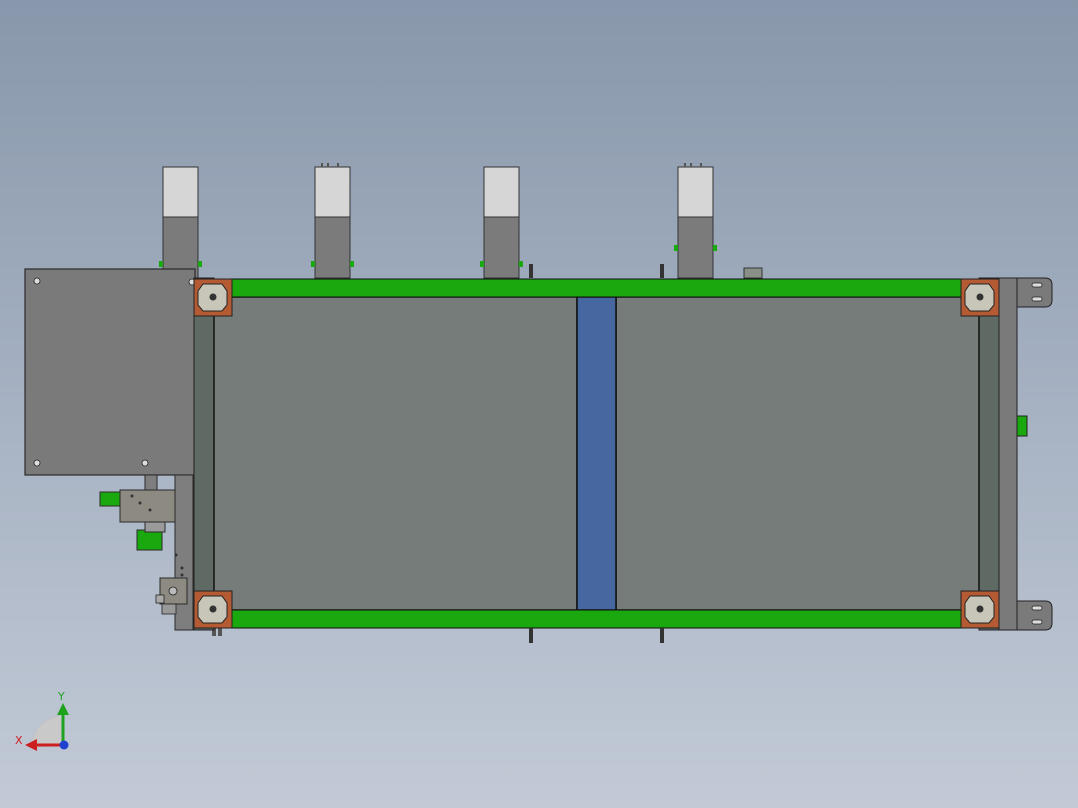 This screenshot has height=808, width=1078. What do you see at coordinates (61, 696) in the screenshot?
I see `y-axis-label: Y` at bounding box center [61, 696].